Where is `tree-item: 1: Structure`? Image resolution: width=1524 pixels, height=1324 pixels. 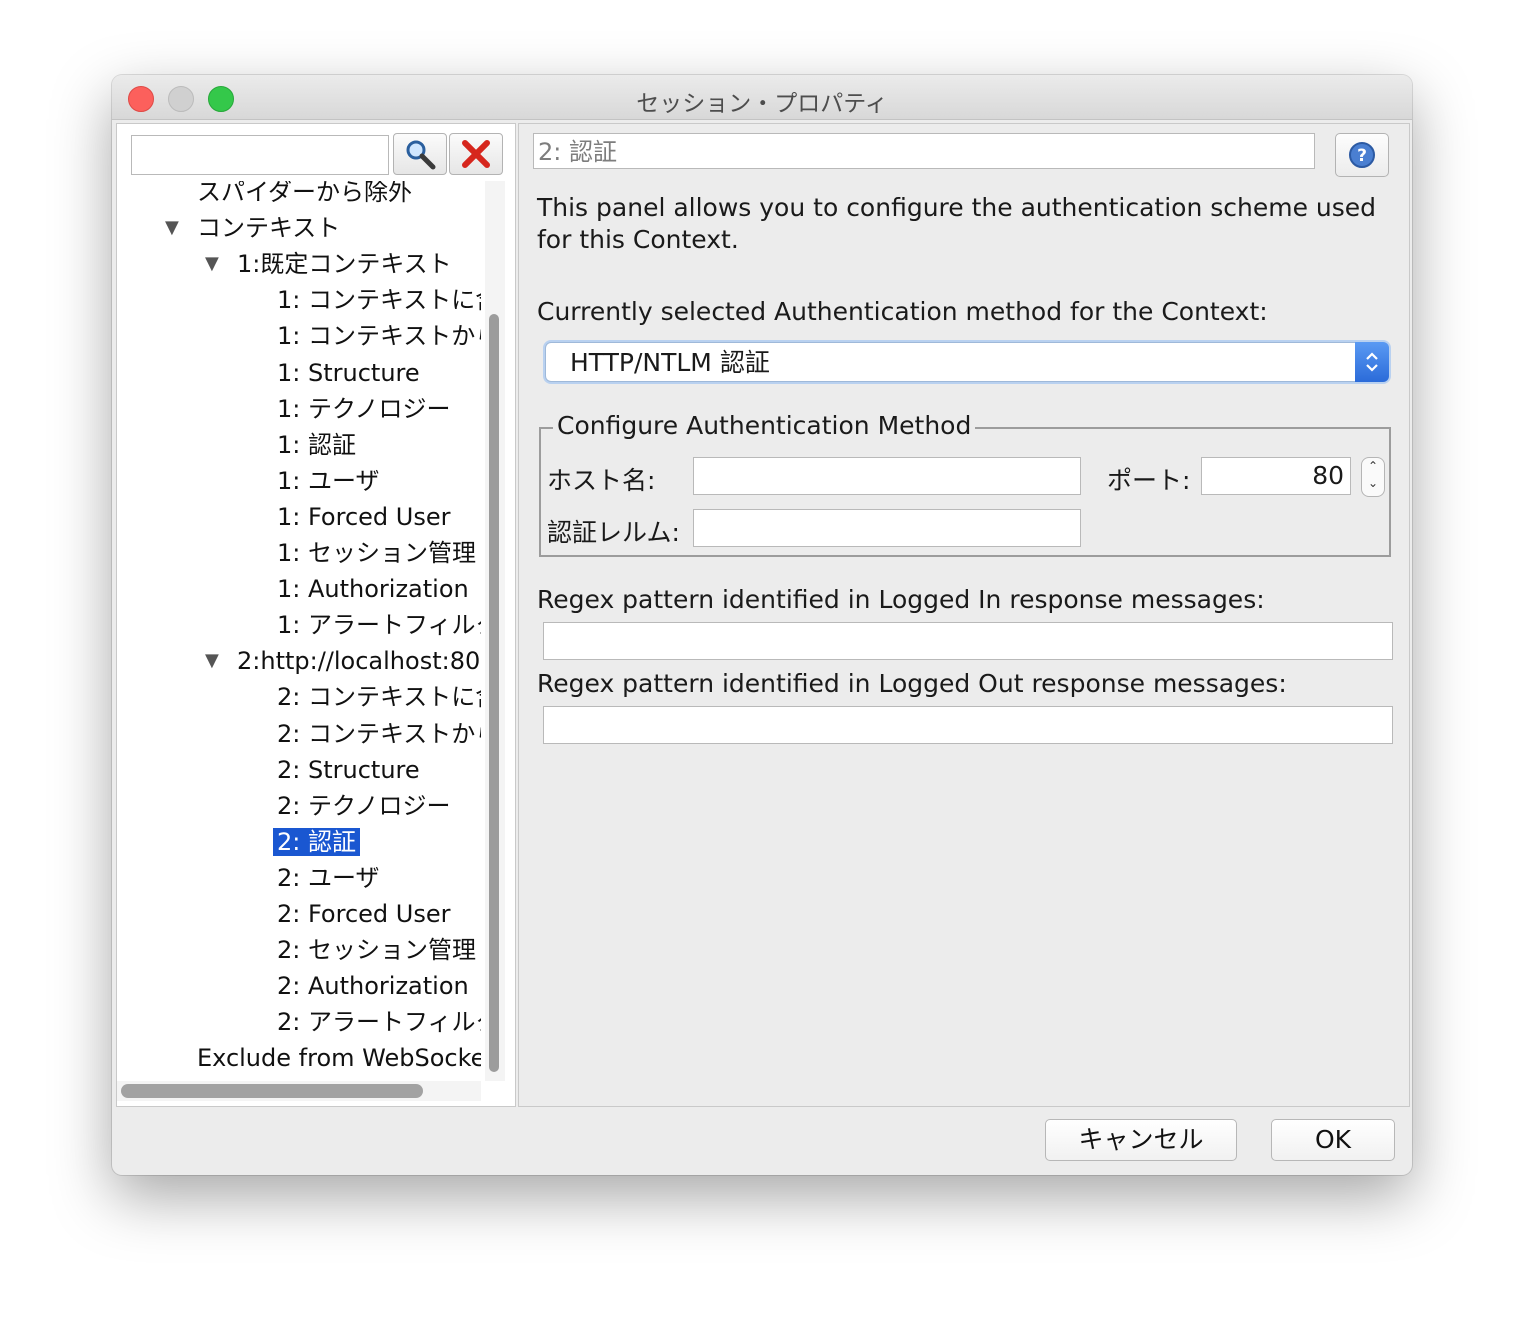 tree-item: 1: Structure is located at coordinates (348, 373).